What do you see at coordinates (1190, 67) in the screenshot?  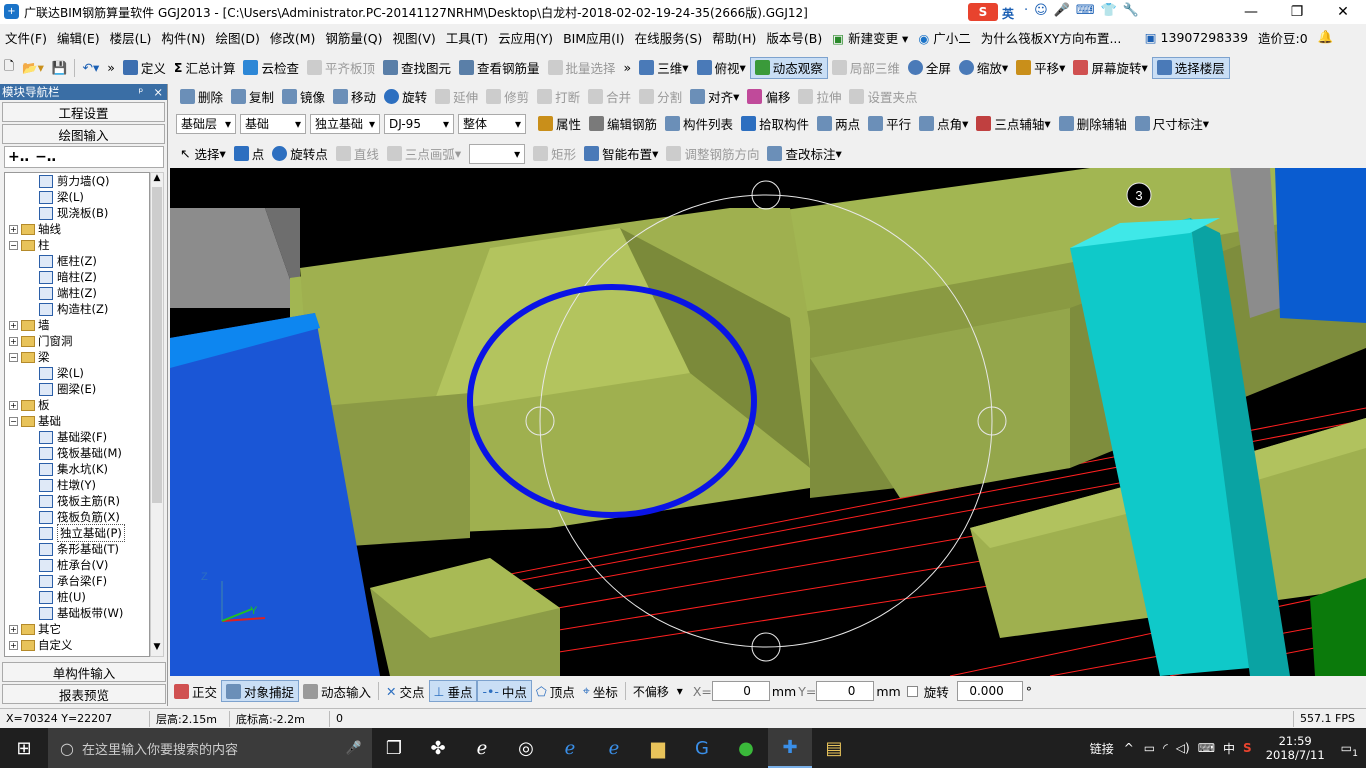 I see `select-floor-button: 选择楼层` at bounding box center [1190, 67].